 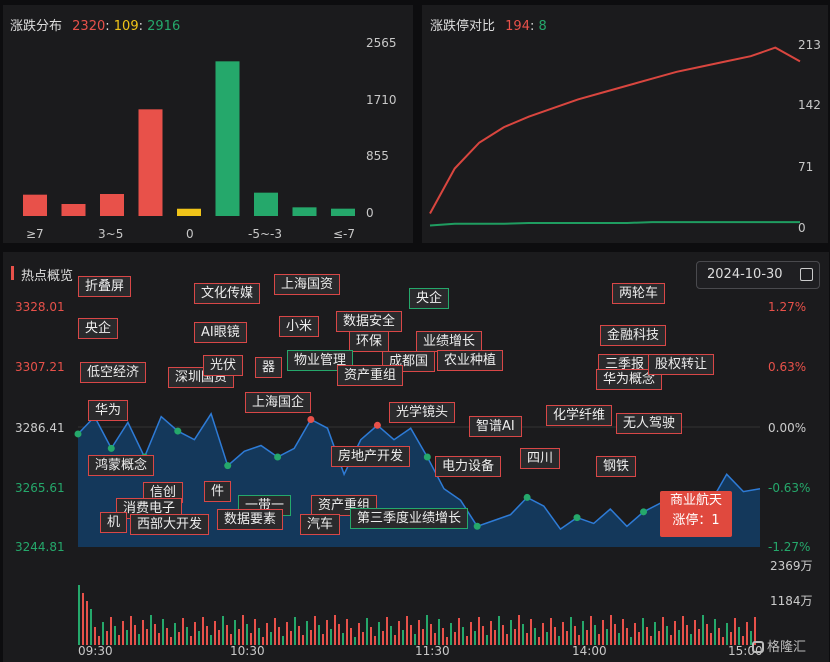 What do you see at coordinates (113, 372) in the screenshot?
I see `hot-tag-14: 低空经济` at bounding box center [113, 372].